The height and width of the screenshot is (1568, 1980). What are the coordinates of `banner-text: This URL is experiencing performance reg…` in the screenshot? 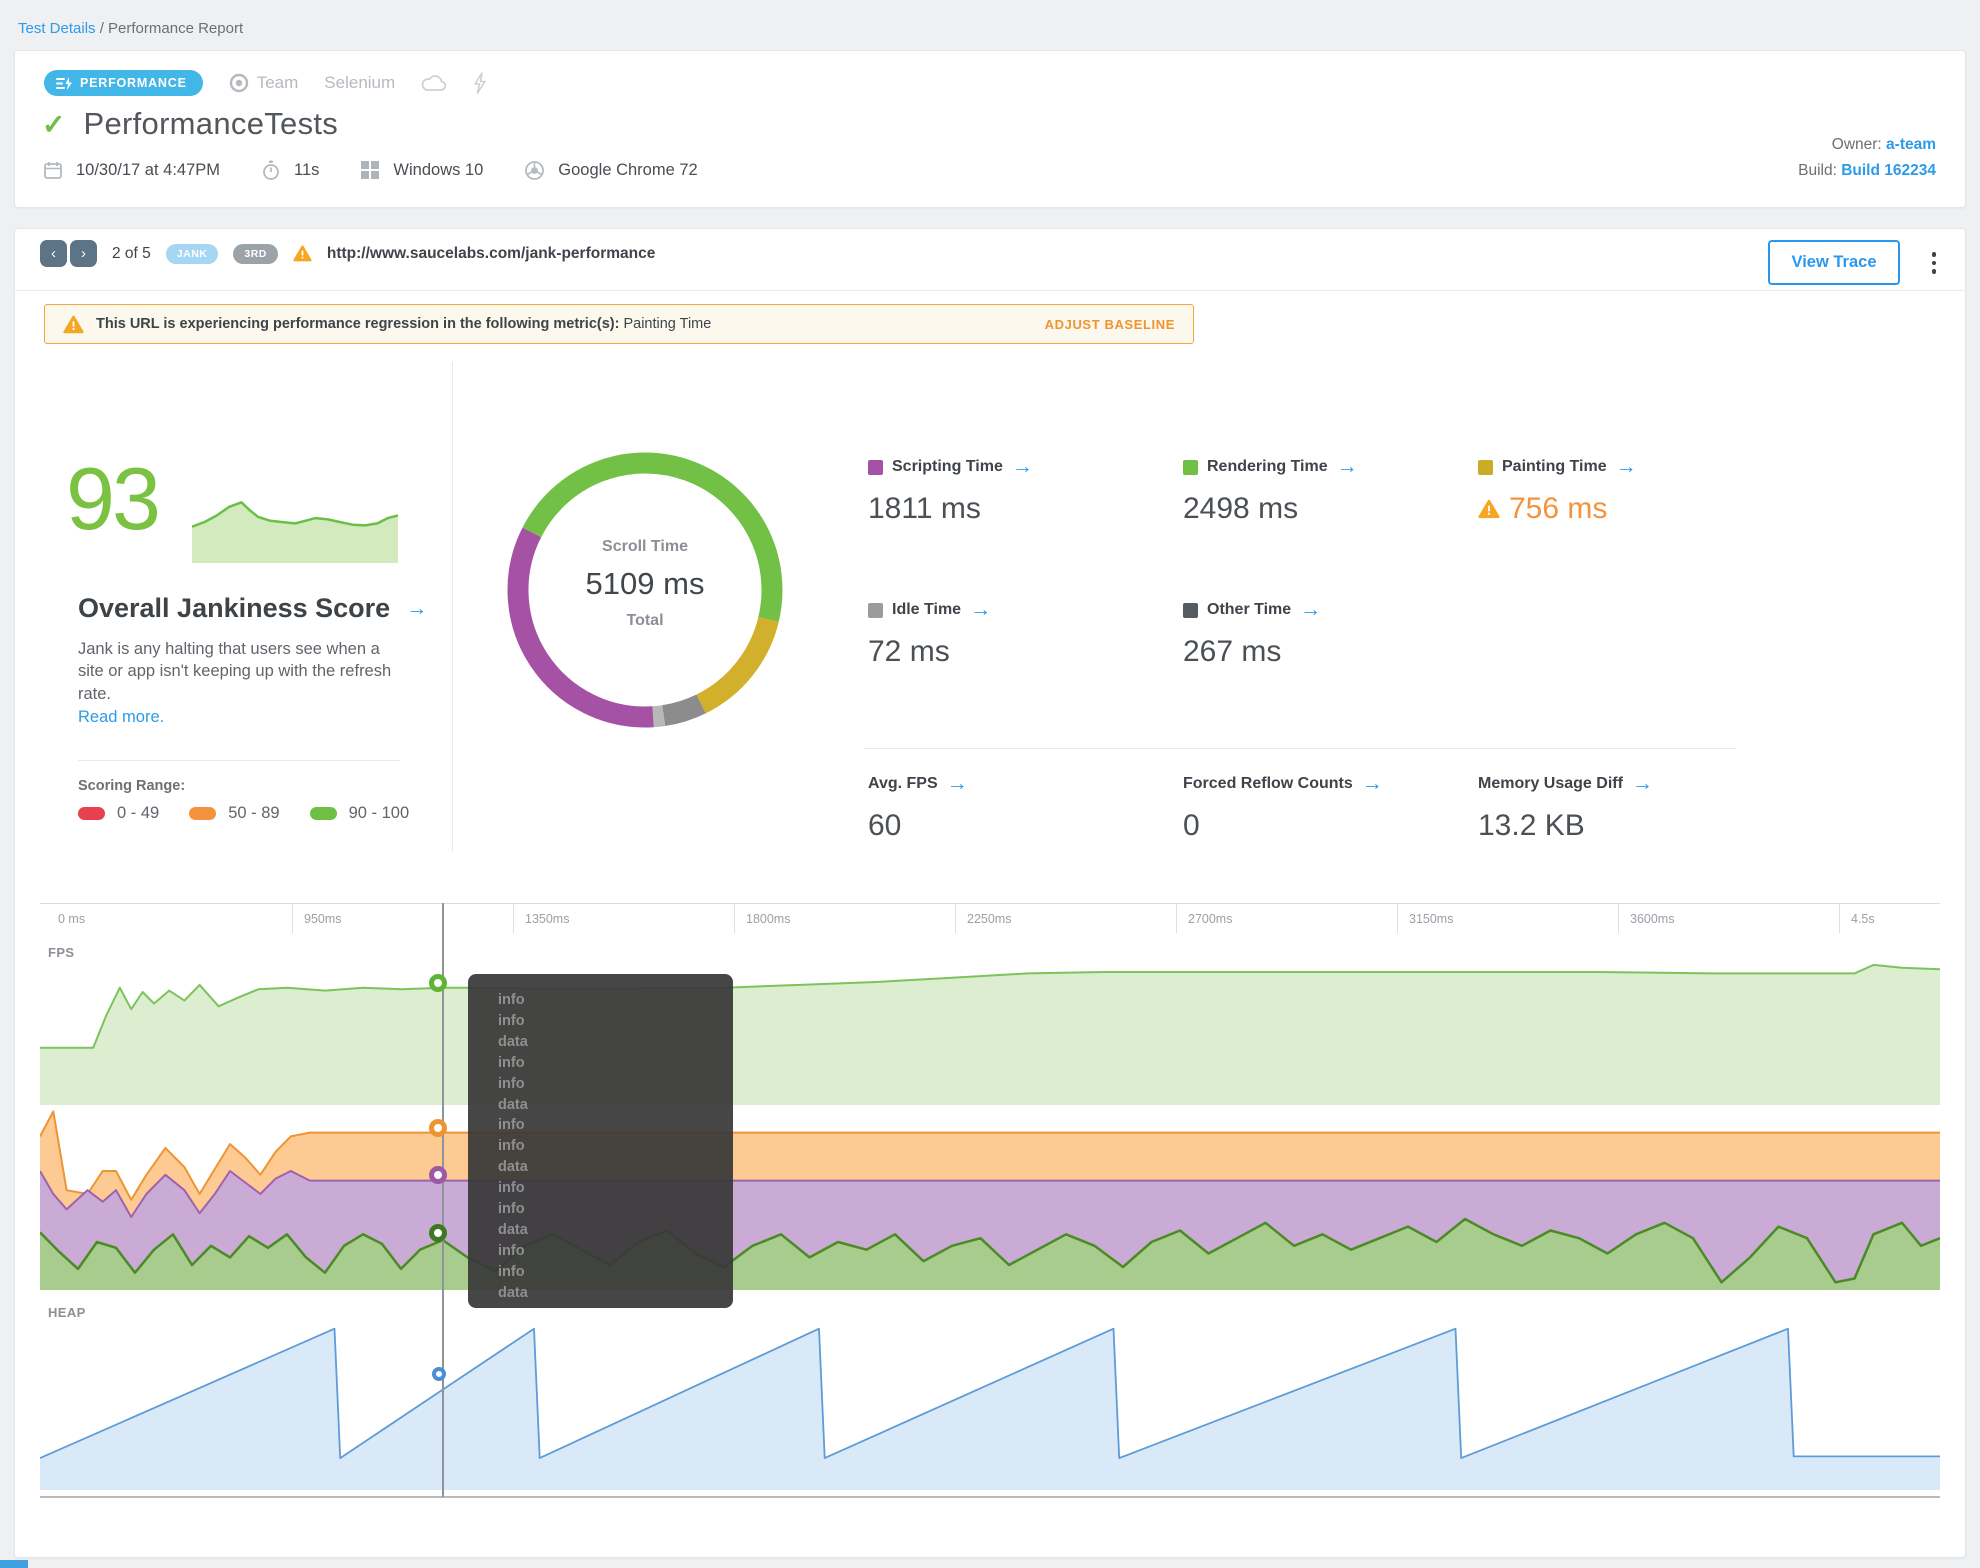 It's located at (403, 324).